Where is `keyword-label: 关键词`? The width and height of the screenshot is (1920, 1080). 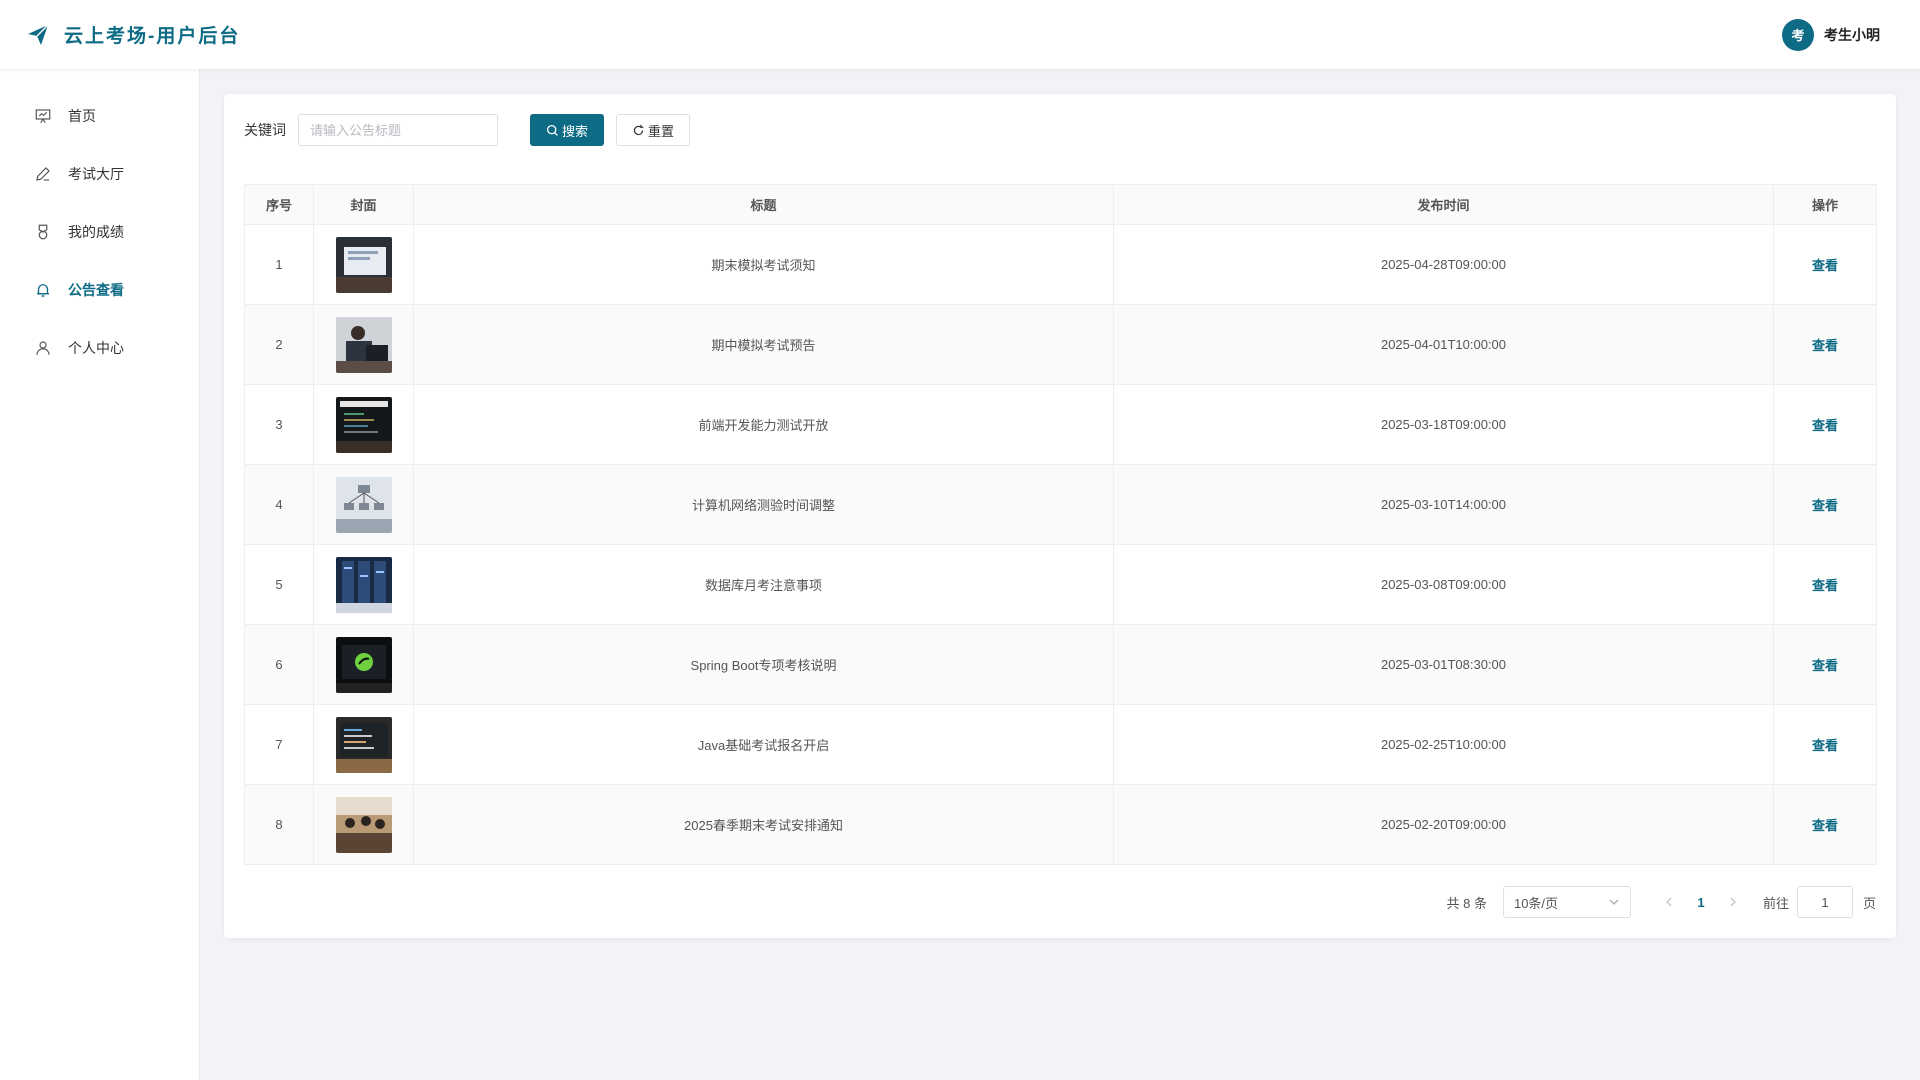 keyword-label: 关键词 is located at coordinates (265, 130).